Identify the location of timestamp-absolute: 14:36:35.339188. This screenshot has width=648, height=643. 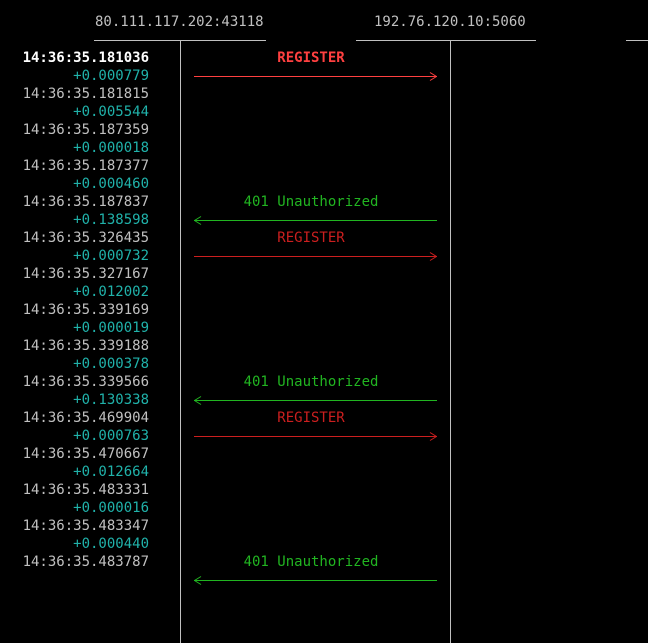
(74, 346).